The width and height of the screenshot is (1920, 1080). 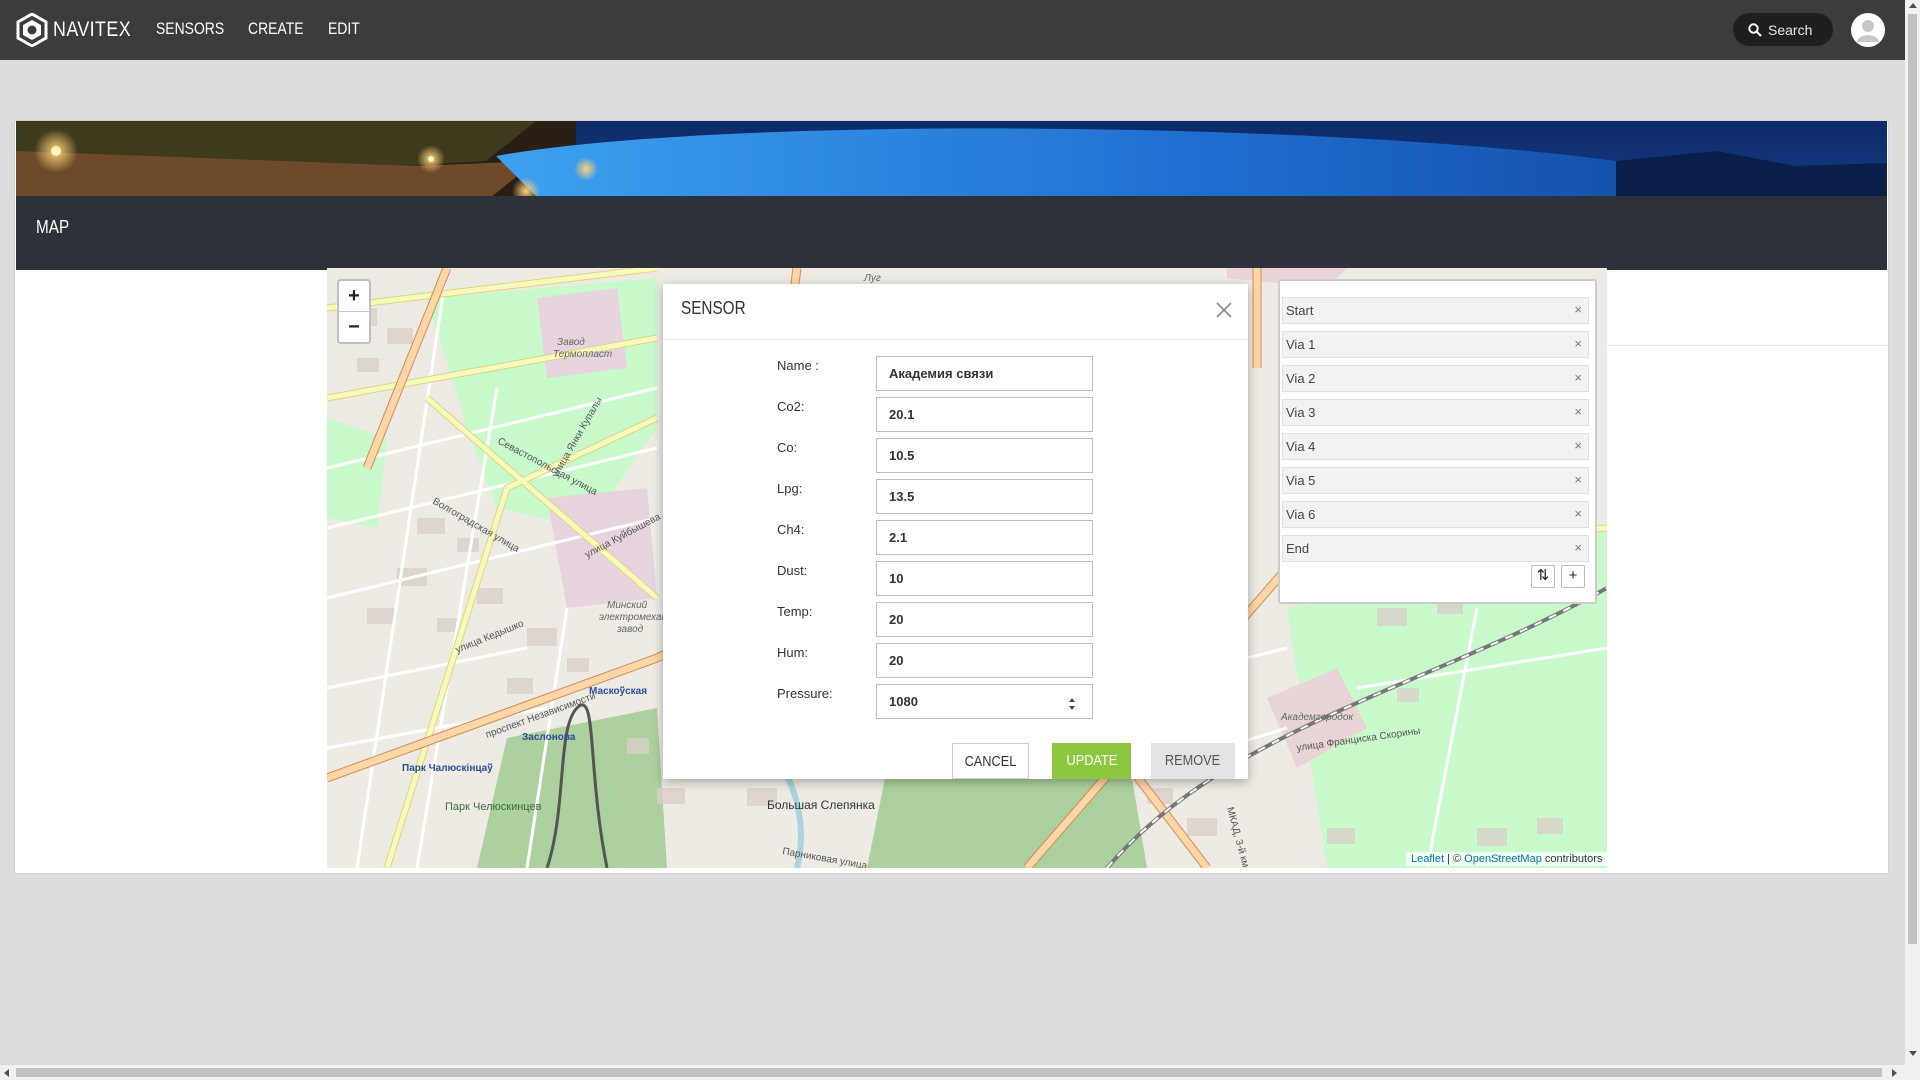 What do you see at coordinates (1503, 859) in the screenshot?
I see `osm-link: OpenStreetMap` at bounding box center [1503, 859].